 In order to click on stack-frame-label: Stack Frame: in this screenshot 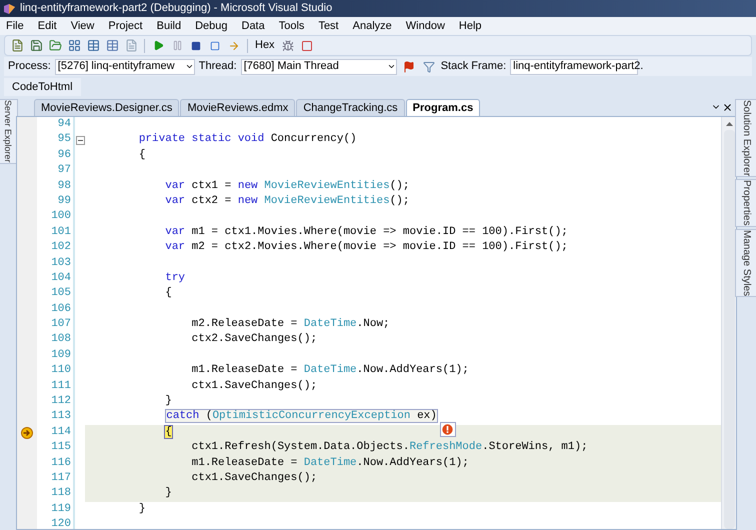, I will do `click(473, 66)`.